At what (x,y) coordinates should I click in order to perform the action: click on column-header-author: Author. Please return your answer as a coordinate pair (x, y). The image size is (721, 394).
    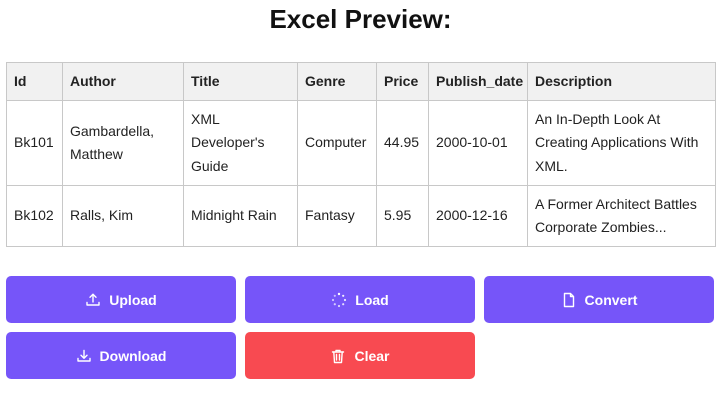
    Looking at the image, I should click on (123, 81).